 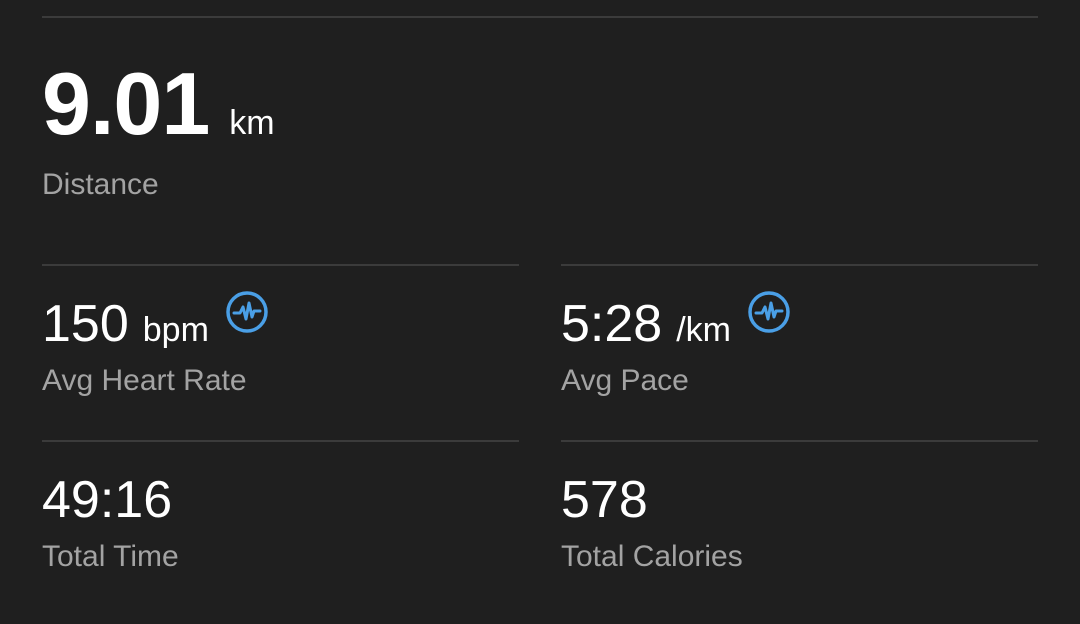 What do you see at coordinates (252, 123) in the screenshot?
I see `distance-unit: km` at bounding box center [252, 123].